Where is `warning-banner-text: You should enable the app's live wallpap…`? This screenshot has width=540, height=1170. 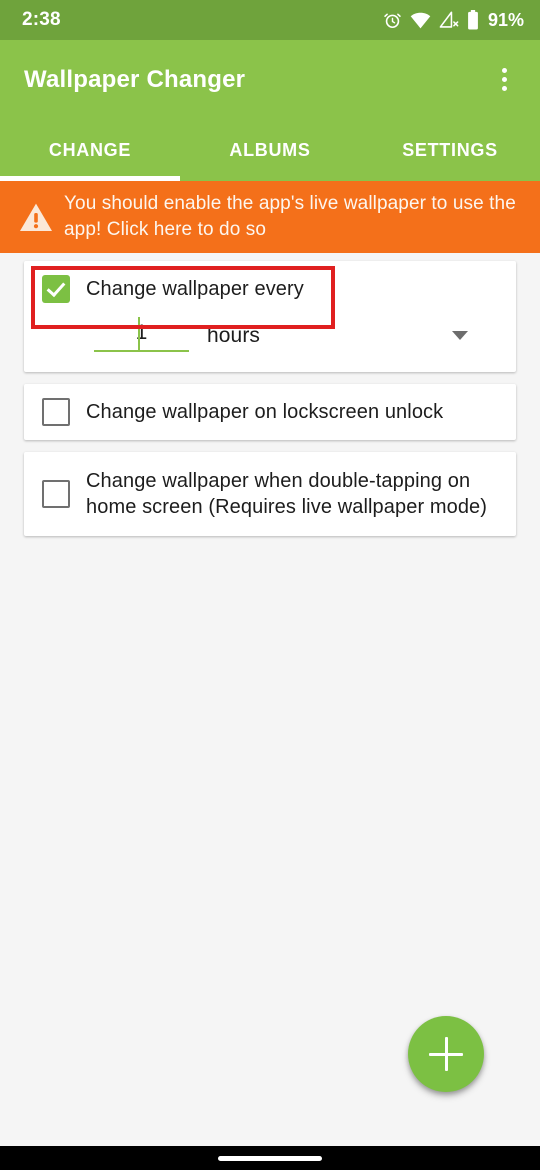 warning-banner-text: You should enable the app's live wallpap… is located at coordinates (290, 216).